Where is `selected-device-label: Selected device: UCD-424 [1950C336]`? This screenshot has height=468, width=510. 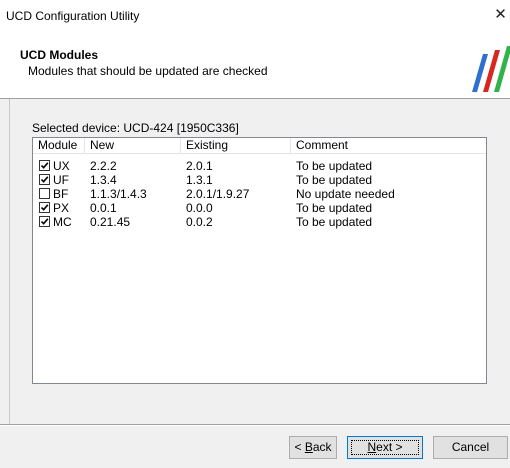 selected-device-label: Selected device: UCD-424 [1950C336] is located at coordinates (135, 128).